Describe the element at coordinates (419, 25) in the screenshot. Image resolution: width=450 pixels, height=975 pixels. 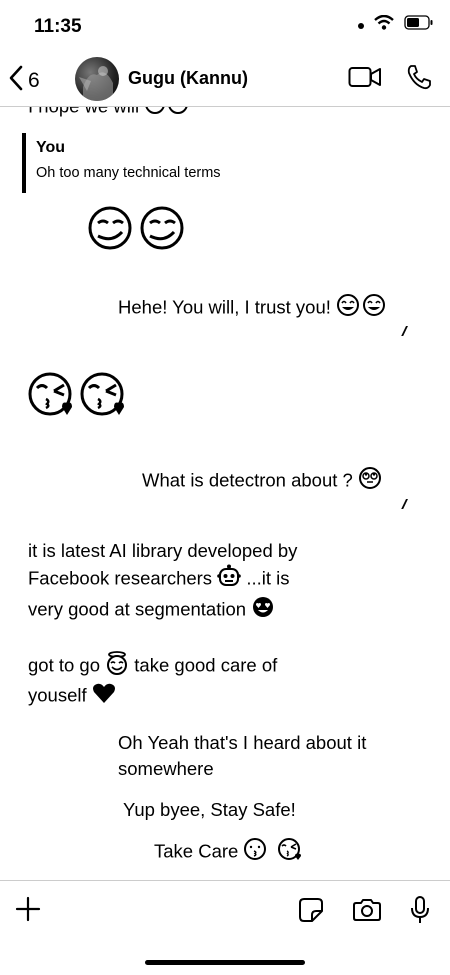
I see `battery-icon` at that location.